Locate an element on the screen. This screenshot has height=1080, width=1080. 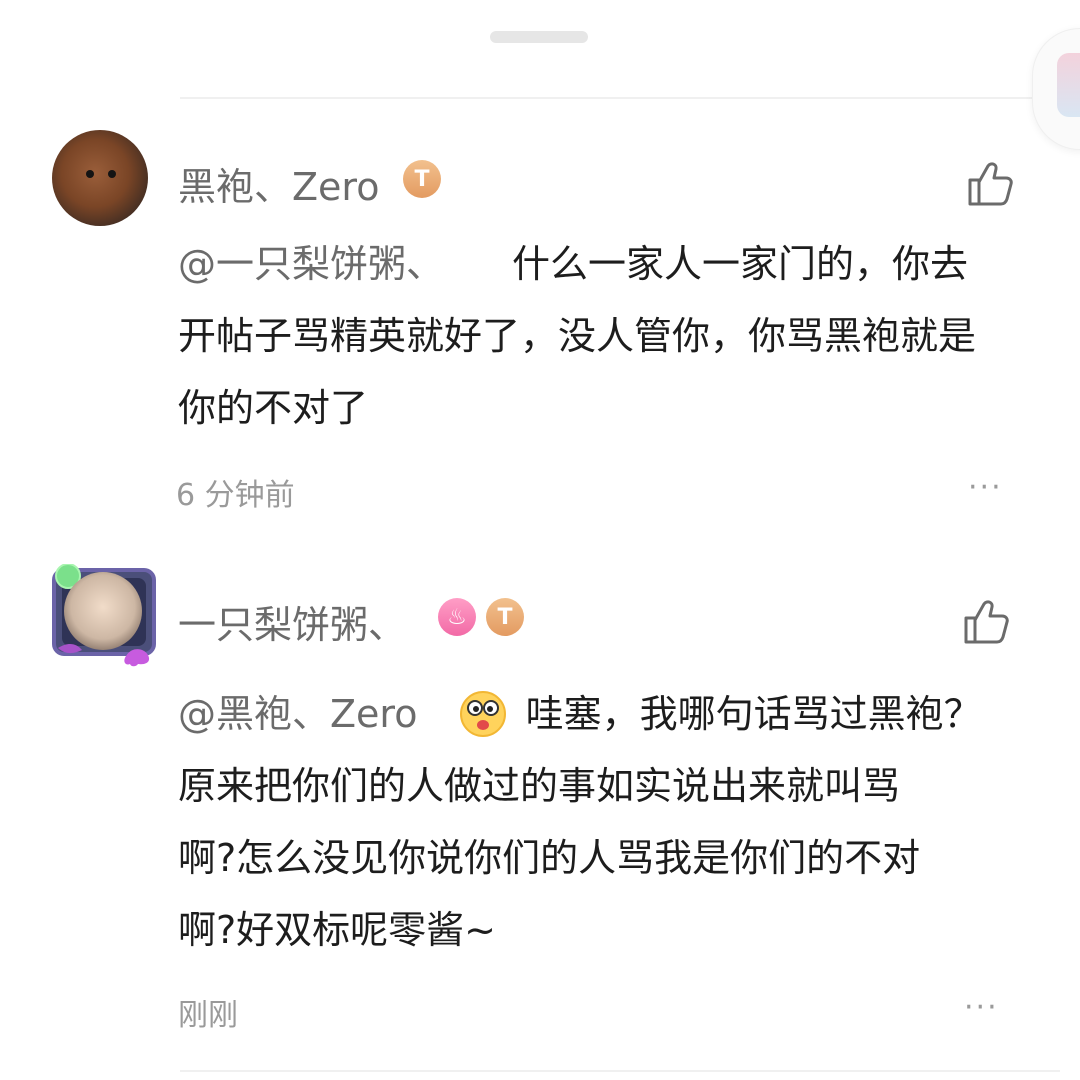
top-divider is located at coordinates (620, 98).